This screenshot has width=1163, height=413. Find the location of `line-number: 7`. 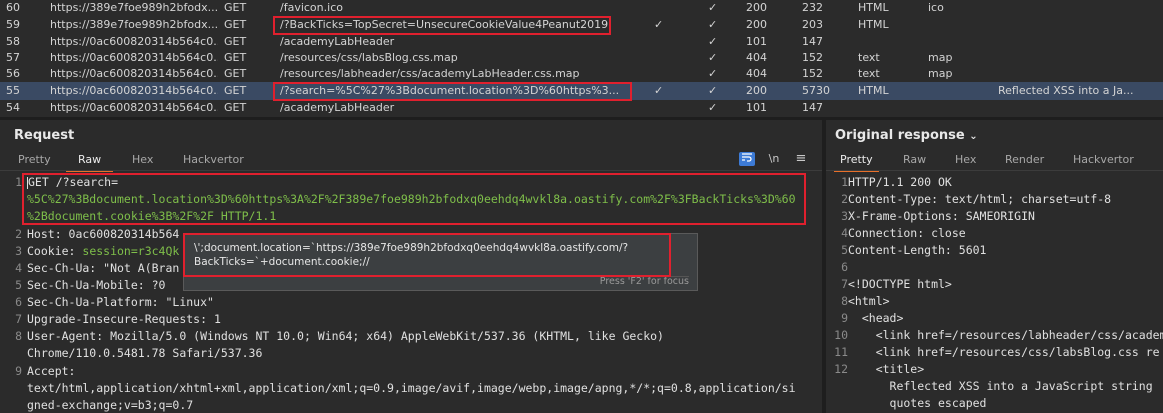

line-number: 7 is located at coordinates (844, 284).